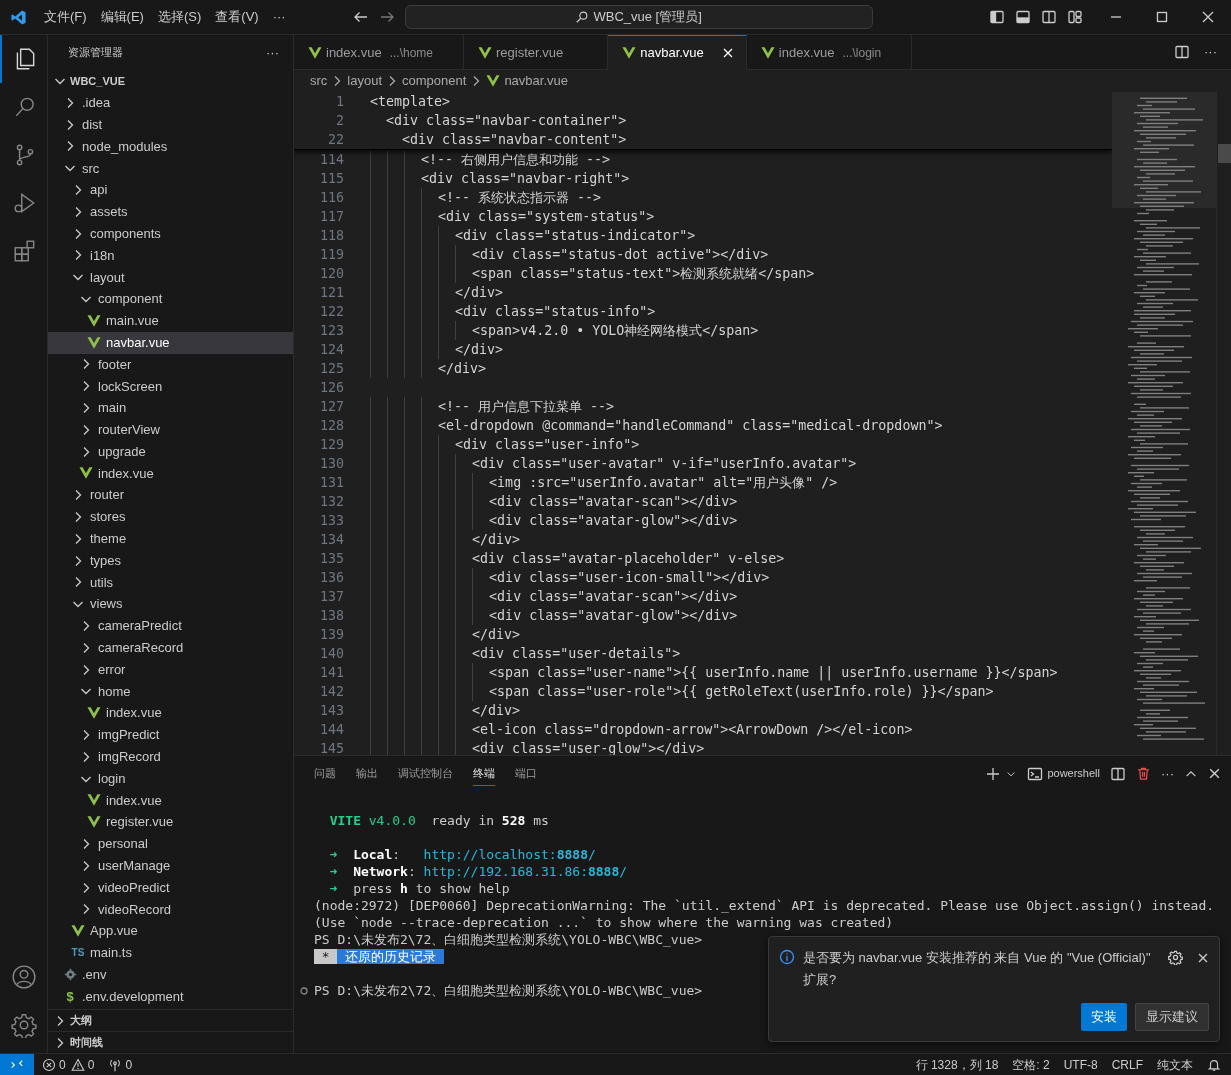  Describe the element at coordinates (677, 52) in the screenshot. I see `editor-tab: navbar.vue` at that location.